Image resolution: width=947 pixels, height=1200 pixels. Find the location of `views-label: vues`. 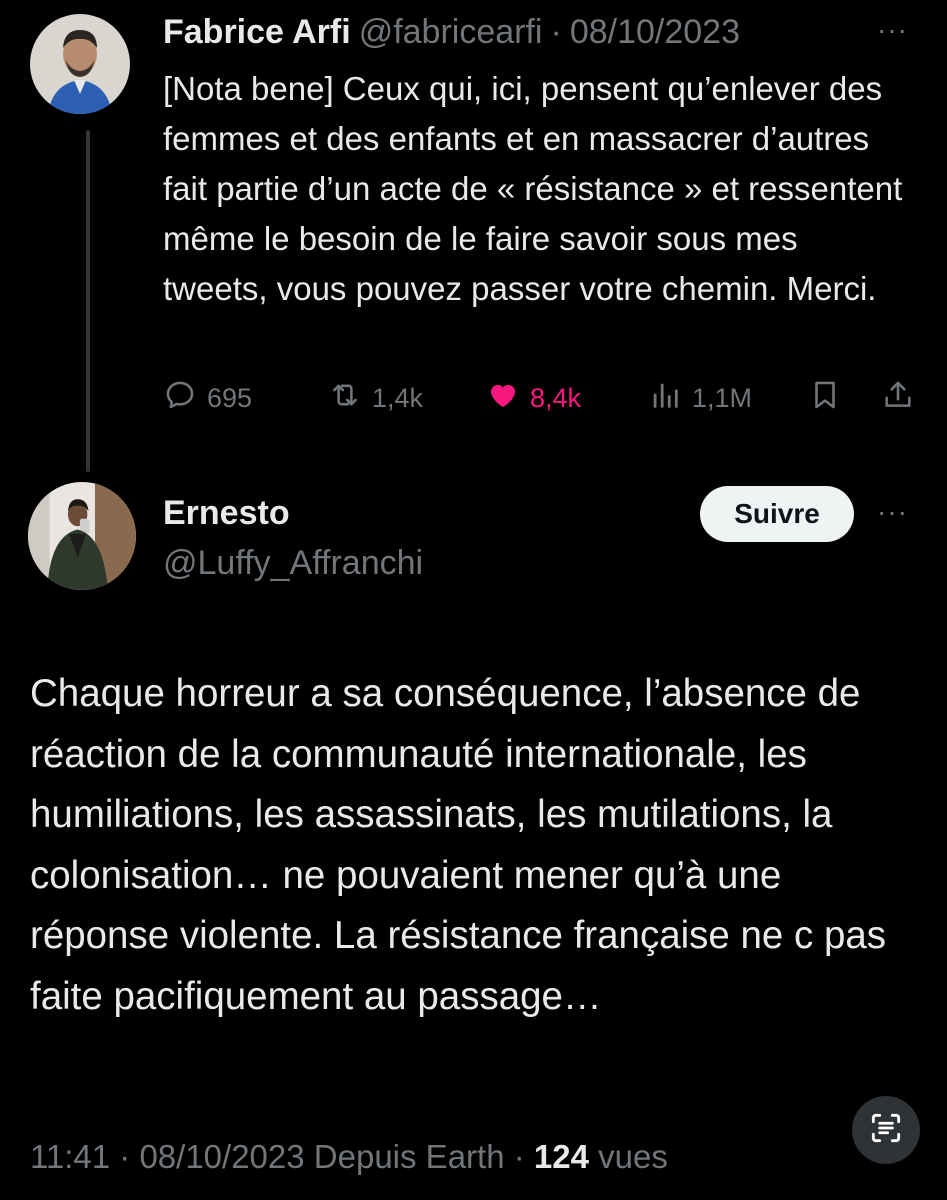

views-label: vues is located at coordinates (633, 1156).